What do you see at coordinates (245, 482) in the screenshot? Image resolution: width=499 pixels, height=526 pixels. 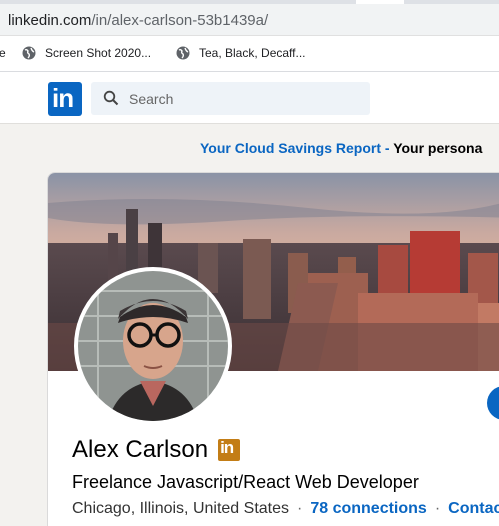 I see `profile-headline: Freelance Javascript/React Web Developer` at bounding box center [245, 482].